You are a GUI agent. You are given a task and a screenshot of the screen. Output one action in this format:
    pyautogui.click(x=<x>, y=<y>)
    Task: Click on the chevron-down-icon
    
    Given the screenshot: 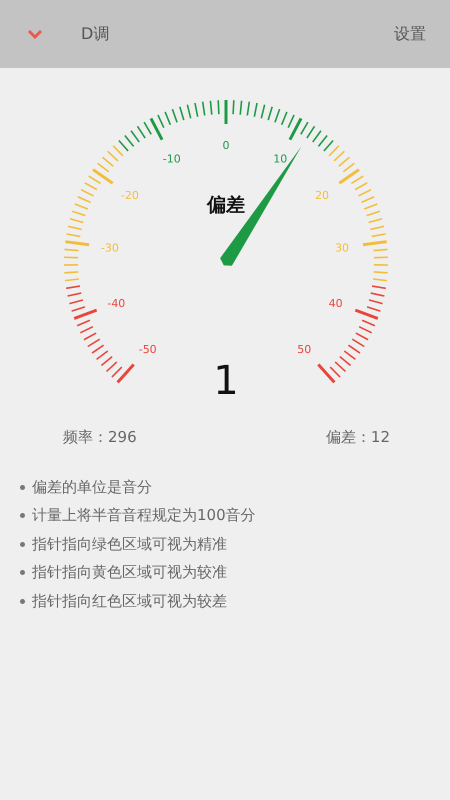 What is the action you would take?
    pyautogui.click(x=35, y=34)
    